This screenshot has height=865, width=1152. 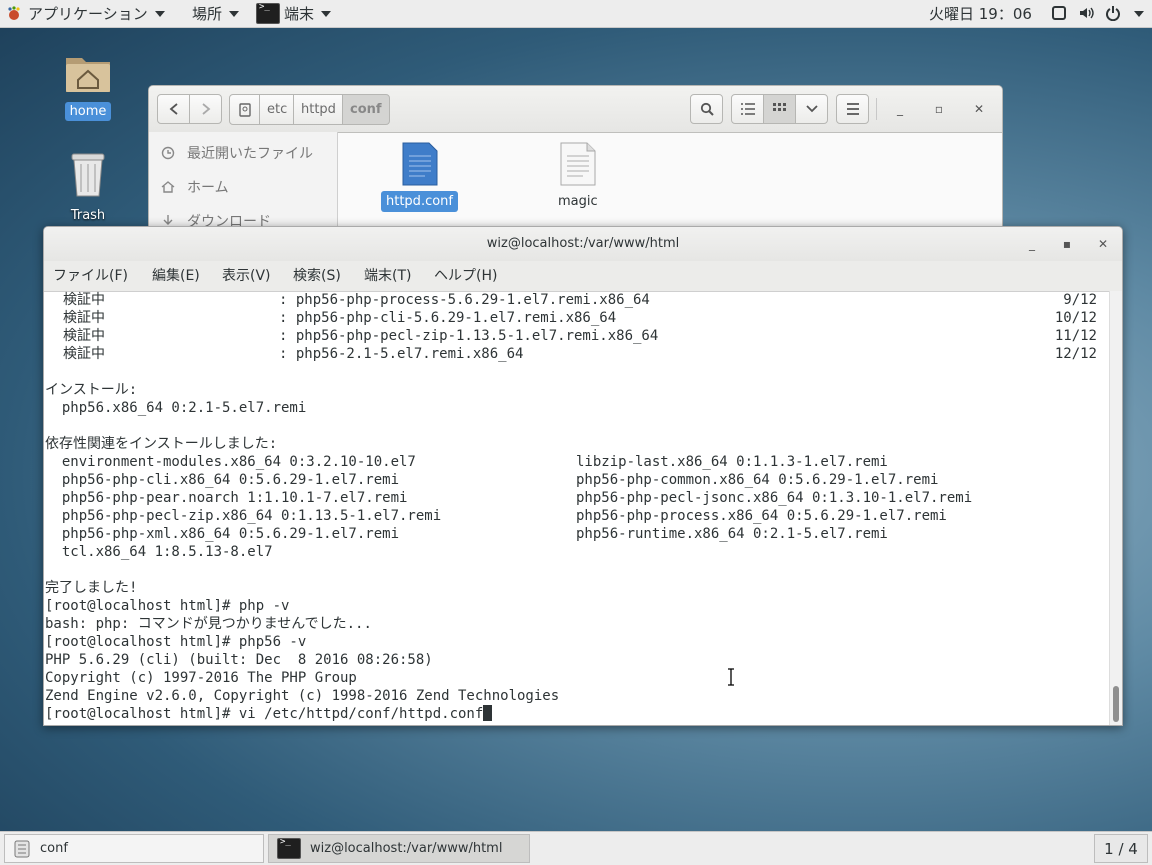 I want to click on sidebar-item-home: ホーム, so click(x=195, y=187).